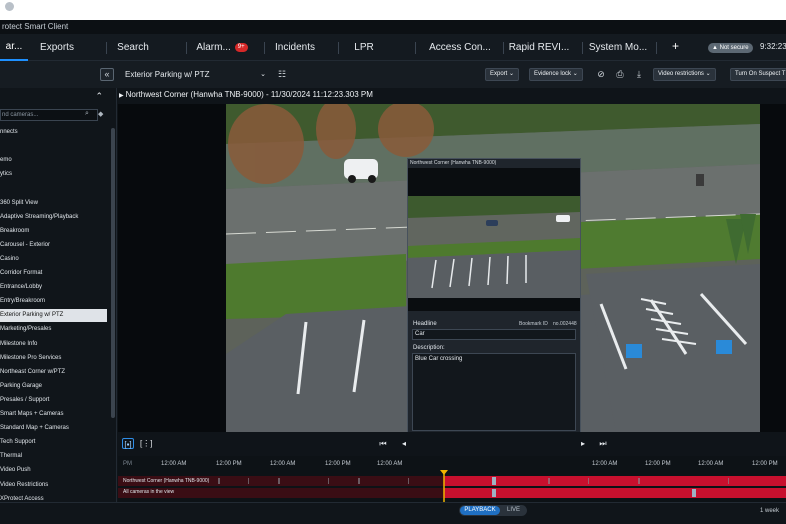 Image resolution: width=786 pixels, height=524 pixels. What do you see at coordinates (404, 443) in the screenshot?
I see `step-back-icon: ◂` at bounding box center [404, 443].